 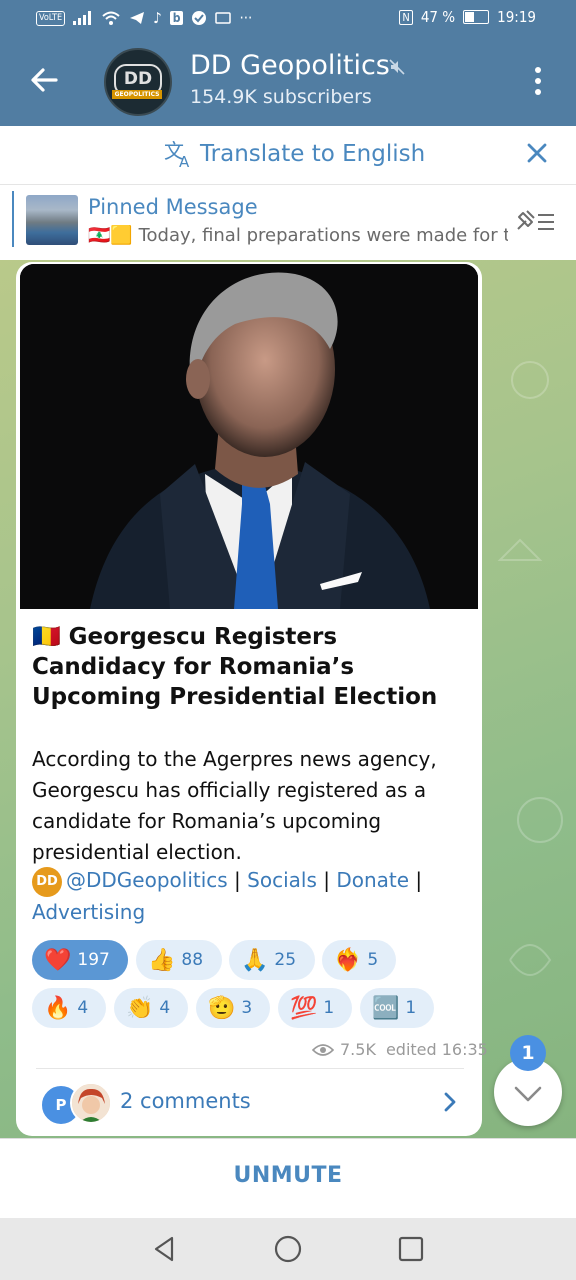 I want to click on reaction-count: 3, so click(x=247, y=1008).